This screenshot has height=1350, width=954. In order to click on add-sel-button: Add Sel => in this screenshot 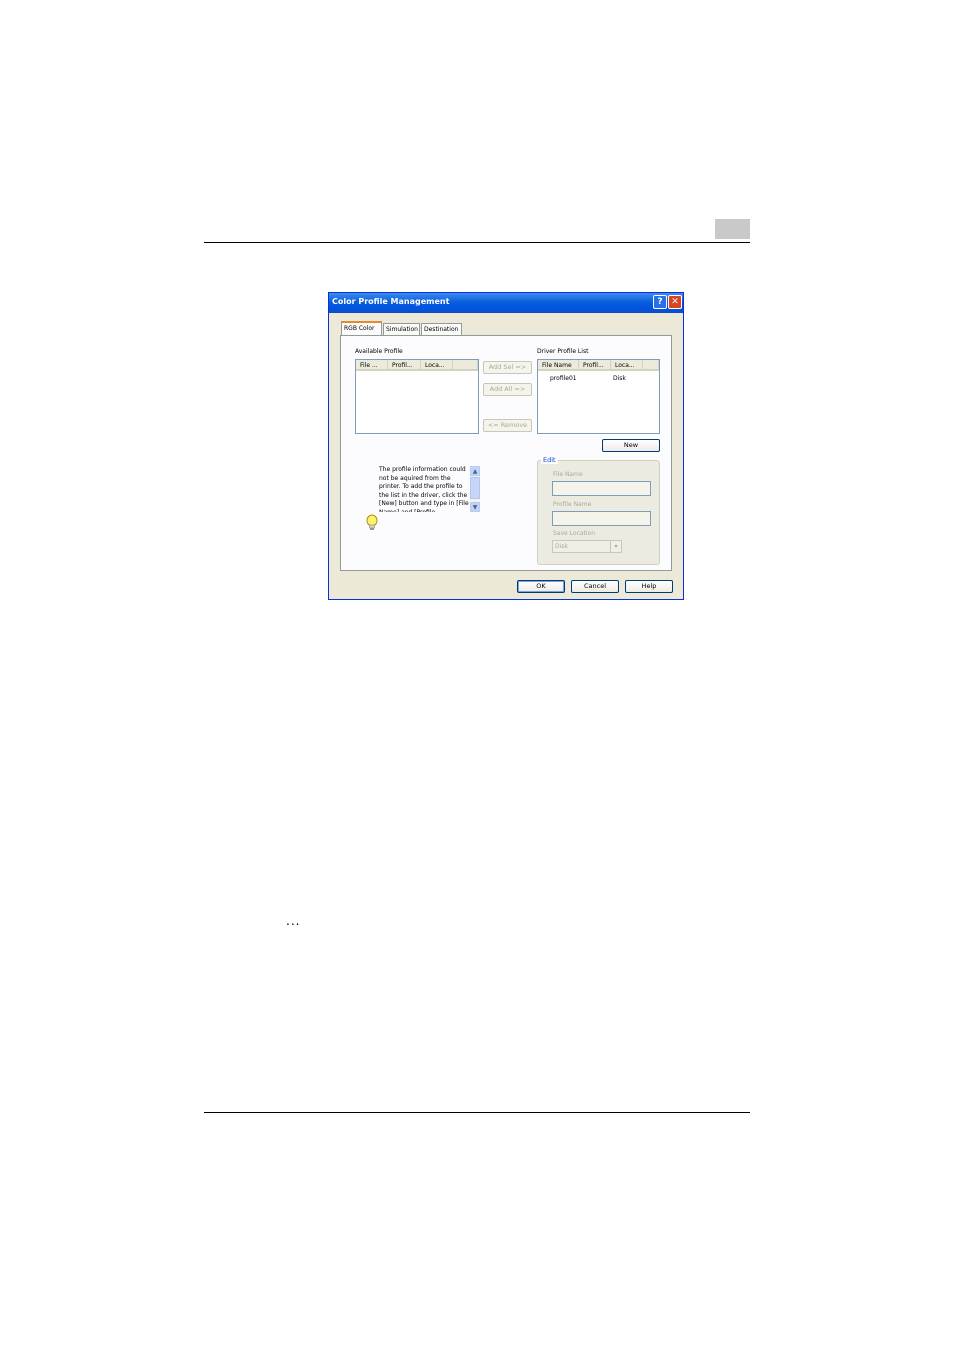, I will do `click(507, 367)`.